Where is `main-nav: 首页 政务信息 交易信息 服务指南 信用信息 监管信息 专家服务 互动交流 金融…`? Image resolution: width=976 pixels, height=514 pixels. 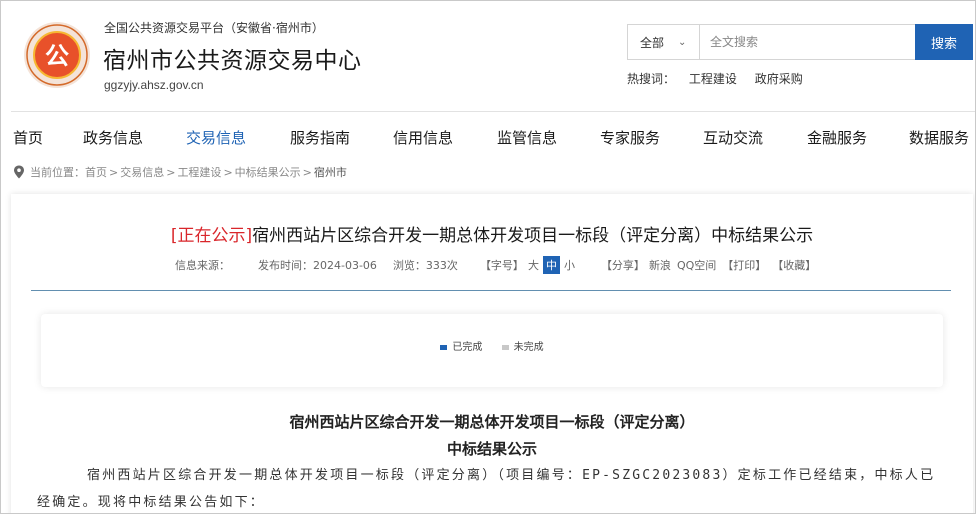
main-nav: 首页 政务信息 交易信息 服务指南 信用信息 监管信息 专家服务 互动交流 金融… is located at coordinates (488, 137).